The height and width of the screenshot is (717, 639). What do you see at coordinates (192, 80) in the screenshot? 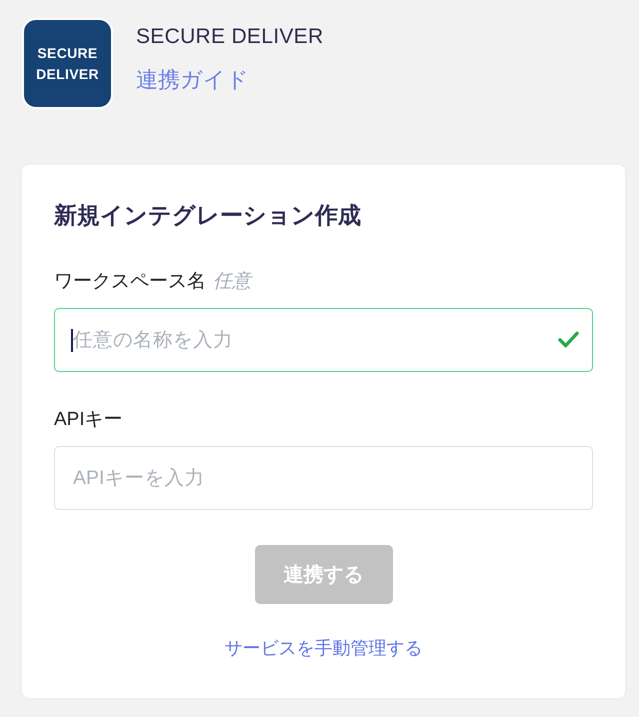
I see `guide-link: 連携ガイド` at bounding box center [192, 80].